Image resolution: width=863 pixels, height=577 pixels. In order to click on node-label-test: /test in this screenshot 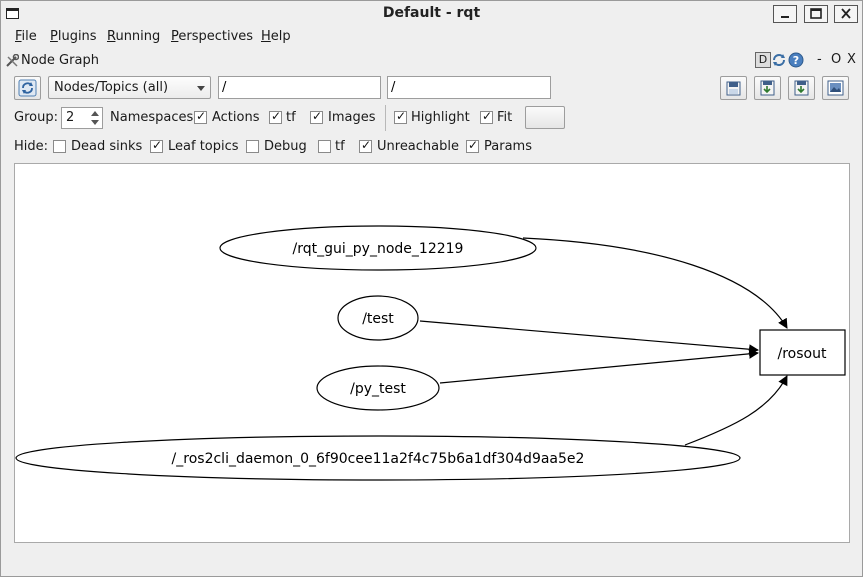, I will do `click(378, 319)`.